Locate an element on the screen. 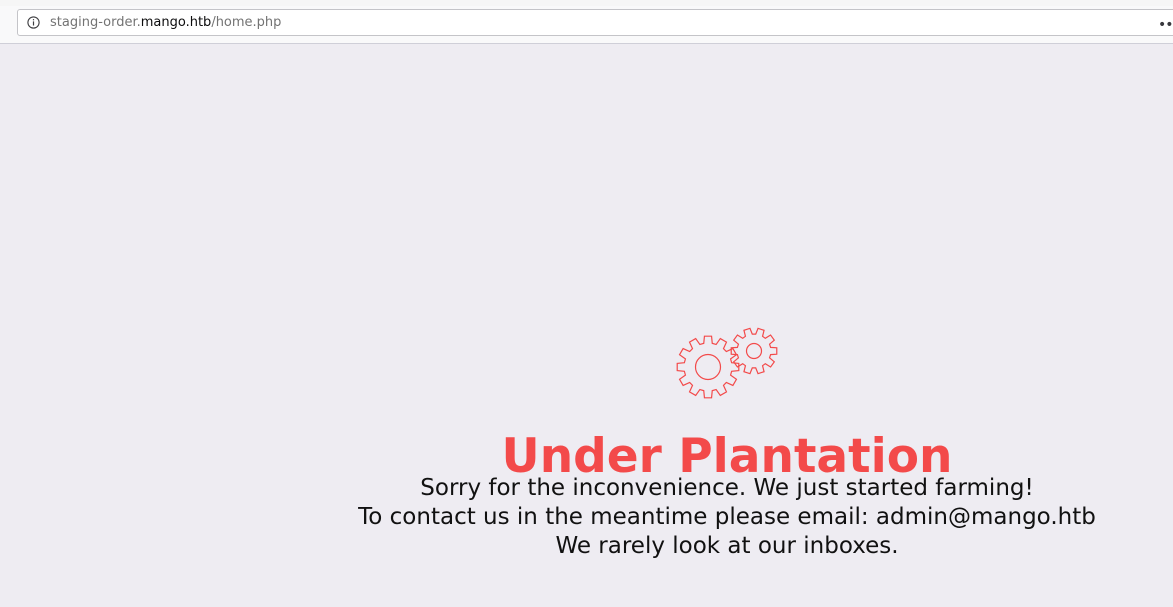 The width and height of the screenshot is (1173, 607). small-gear-icon is located at coordinates (754, 351).